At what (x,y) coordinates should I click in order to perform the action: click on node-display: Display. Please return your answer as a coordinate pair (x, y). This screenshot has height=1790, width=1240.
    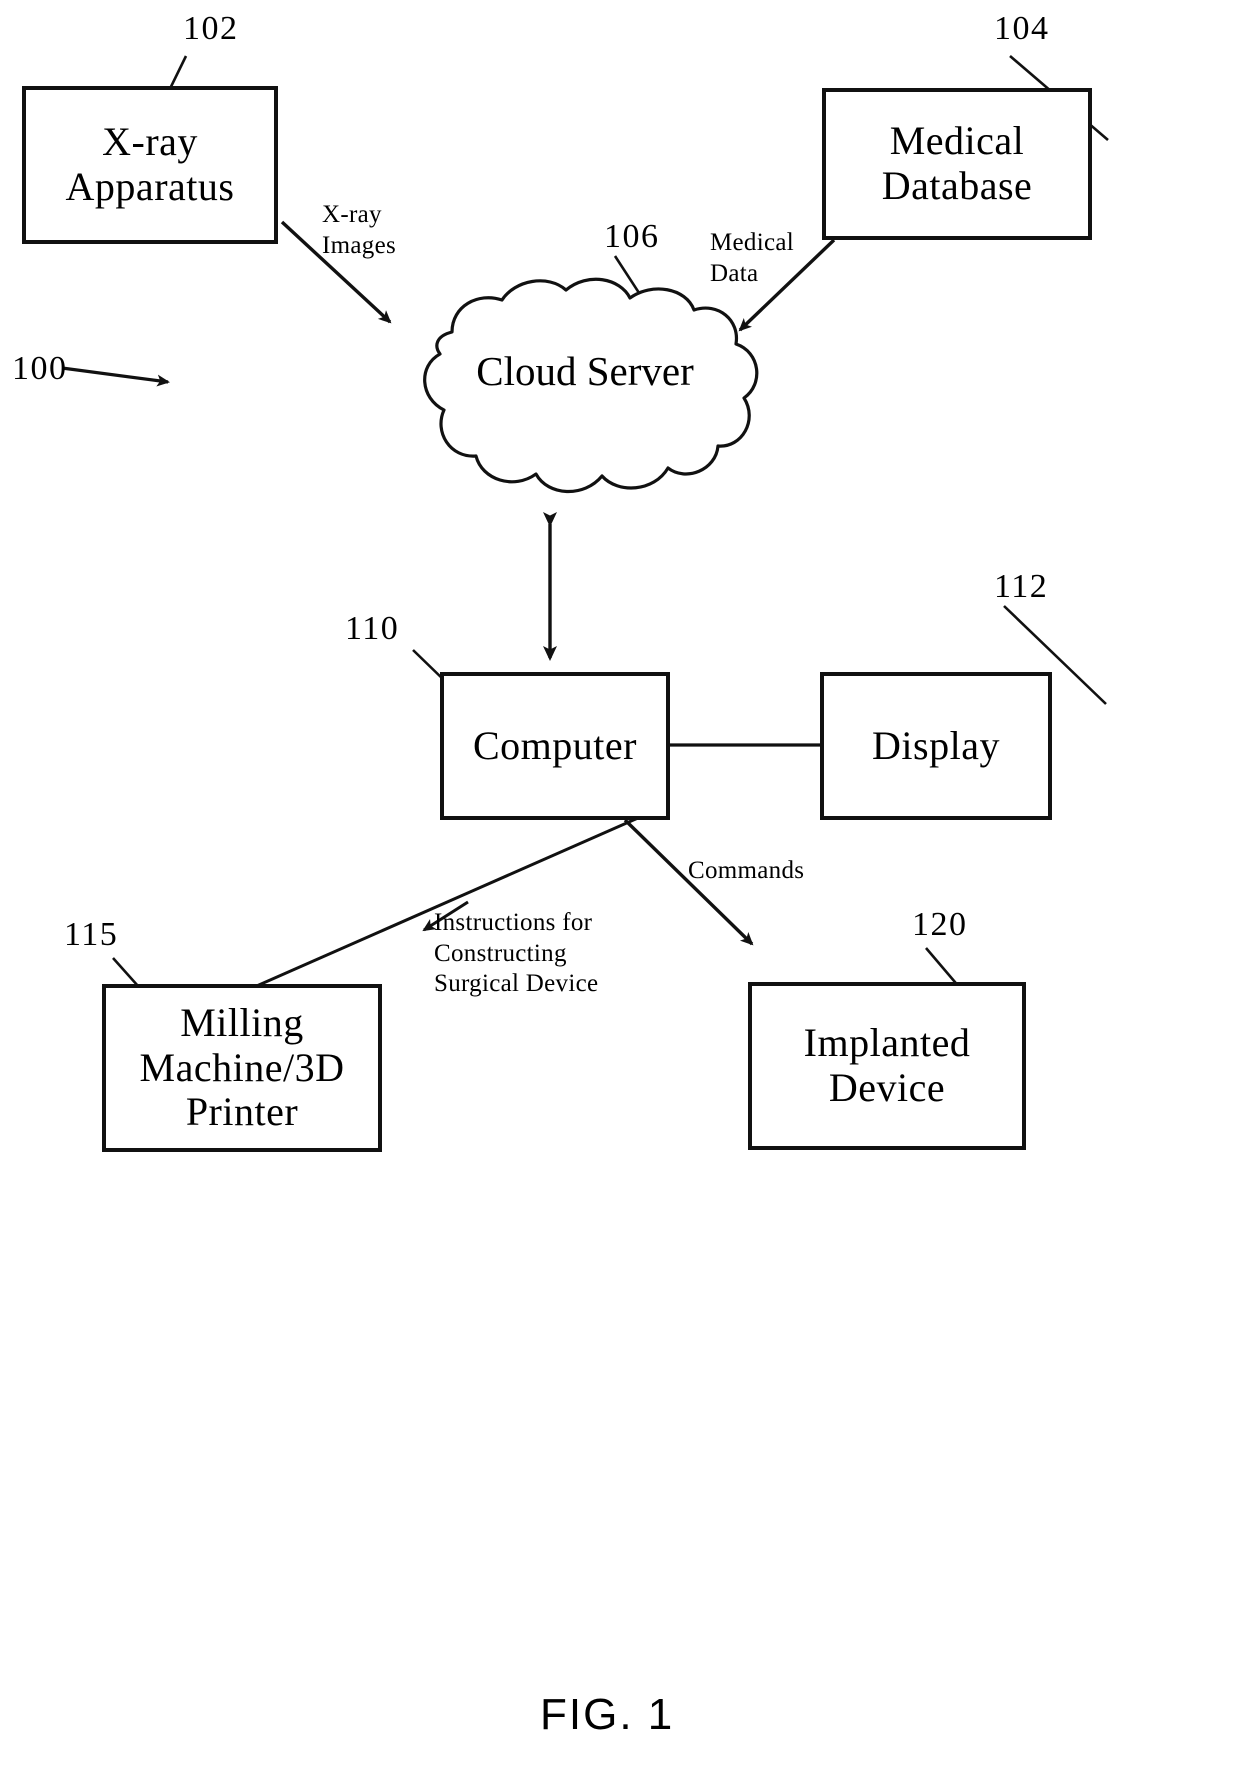
    Looking at the image, I should click on (936, 746).